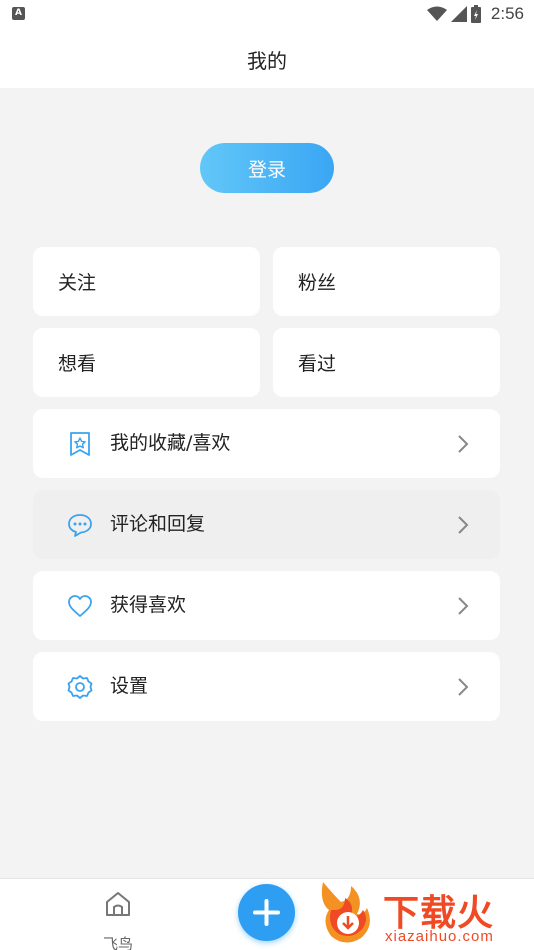 The image size is (534, 950). What do you see at coordinates (422, 914) in the screenshot?
I see `watermark-logo: 下载火 xiazaihuo.com` at bounding box center [422, 914].